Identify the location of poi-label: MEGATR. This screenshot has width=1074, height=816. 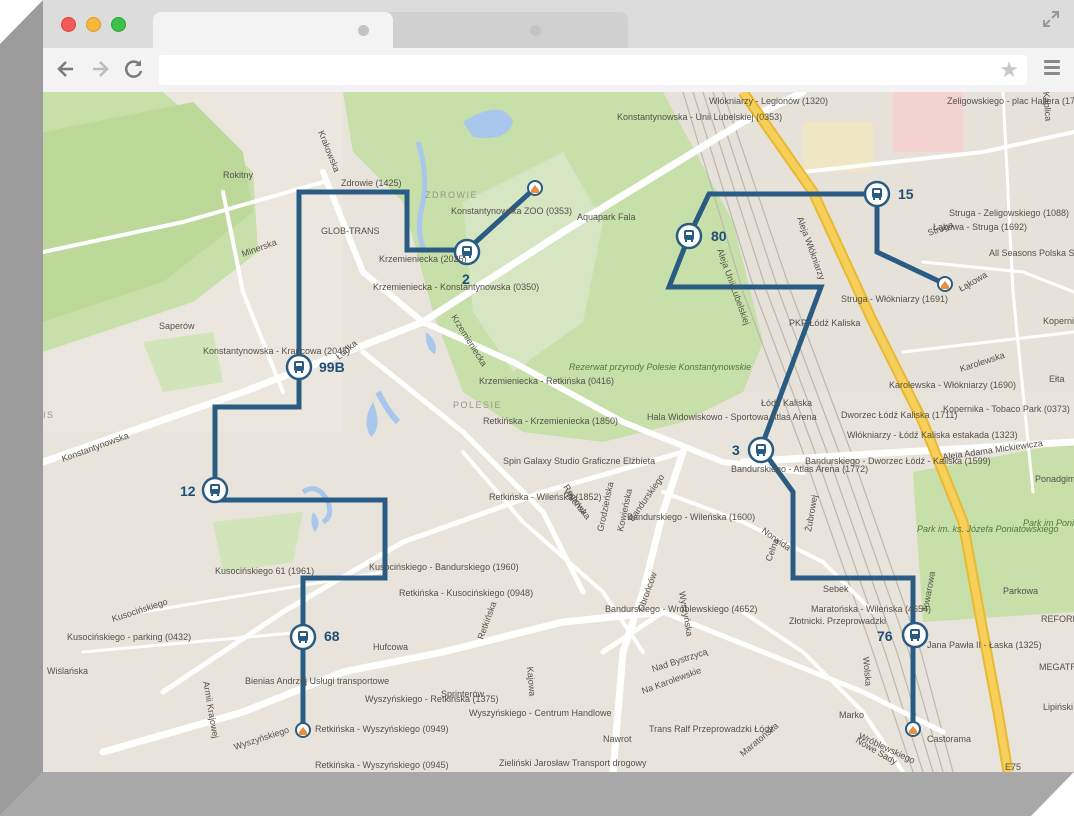
(1056, 667).